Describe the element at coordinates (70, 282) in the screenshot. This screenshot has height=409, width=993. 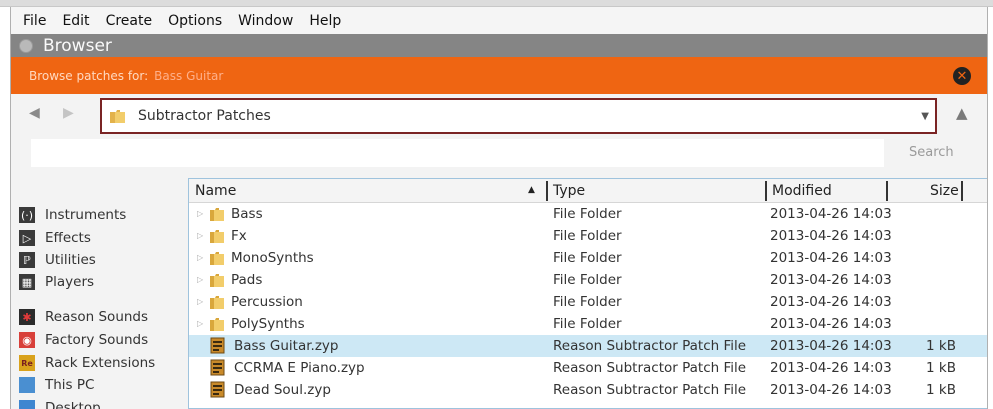
I see `sidebar-item-label: Players` at that location.